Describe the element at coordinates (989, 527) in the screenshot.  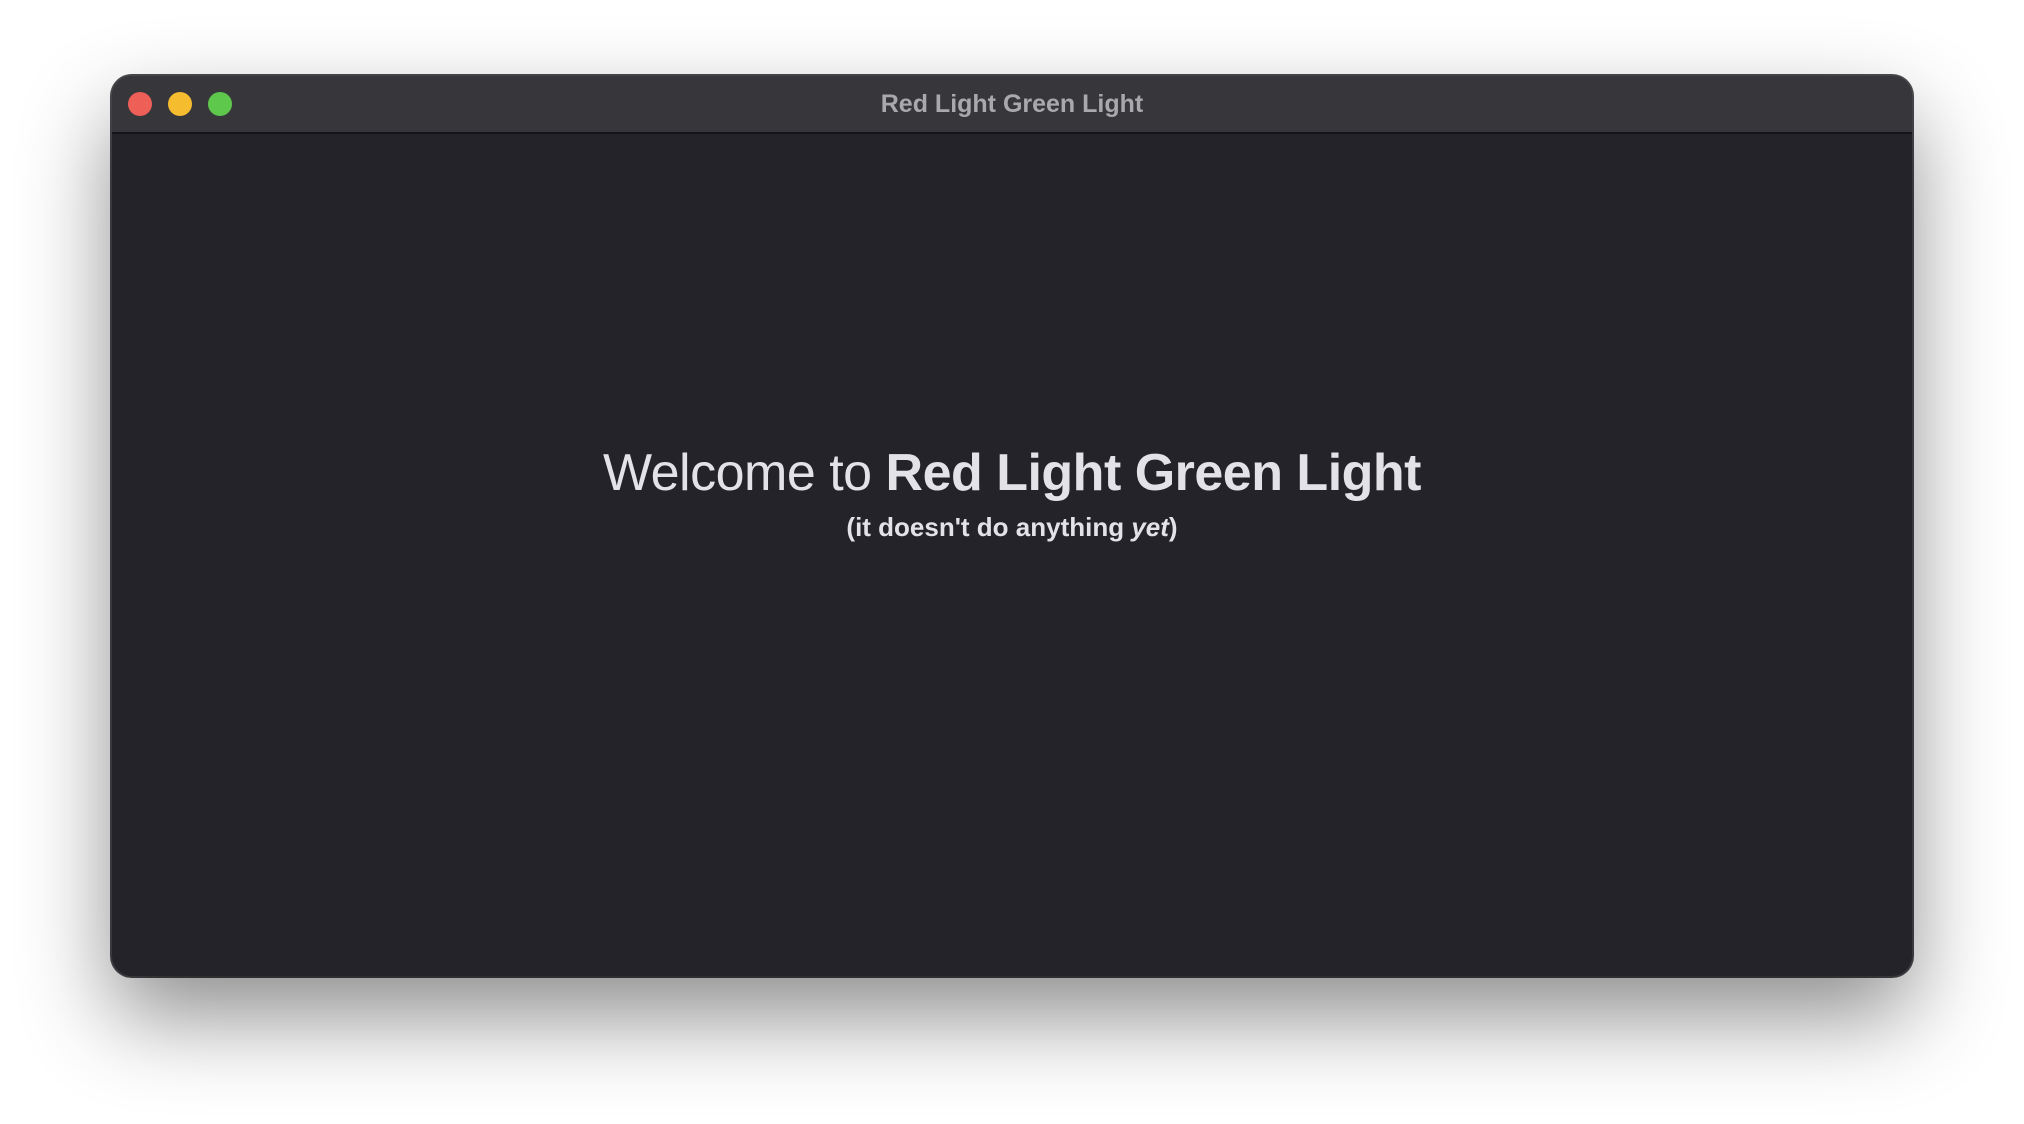
I see `subtitle-open: (it doesn't do anything` at that location.